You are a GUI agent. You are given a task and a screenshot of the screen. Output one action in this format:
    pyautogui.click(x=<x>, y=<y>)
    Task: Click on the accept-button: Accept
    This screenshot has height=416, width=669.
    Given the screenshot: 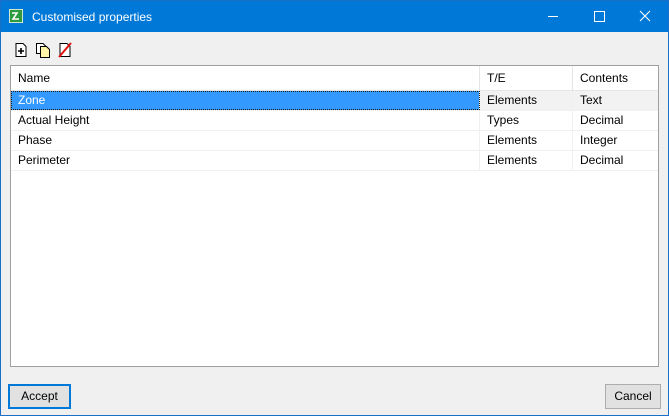 What is the action you would take?
    pyautogui.click(x=39, y=396)
    